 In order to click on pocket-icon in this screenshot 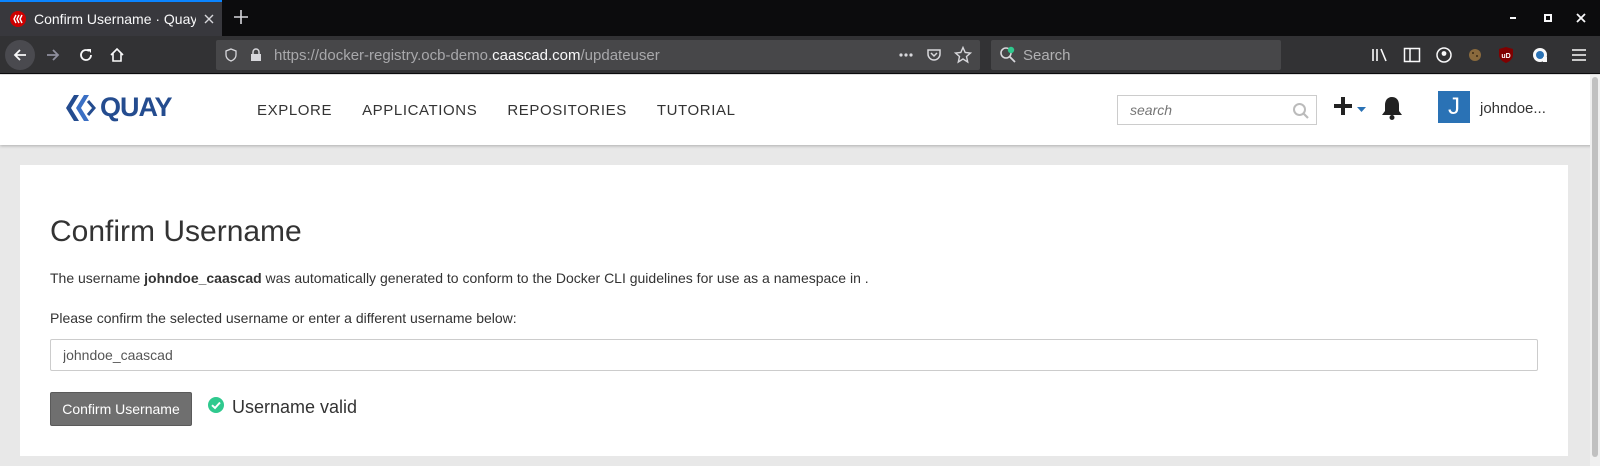, I will do `click(934, 57)`.